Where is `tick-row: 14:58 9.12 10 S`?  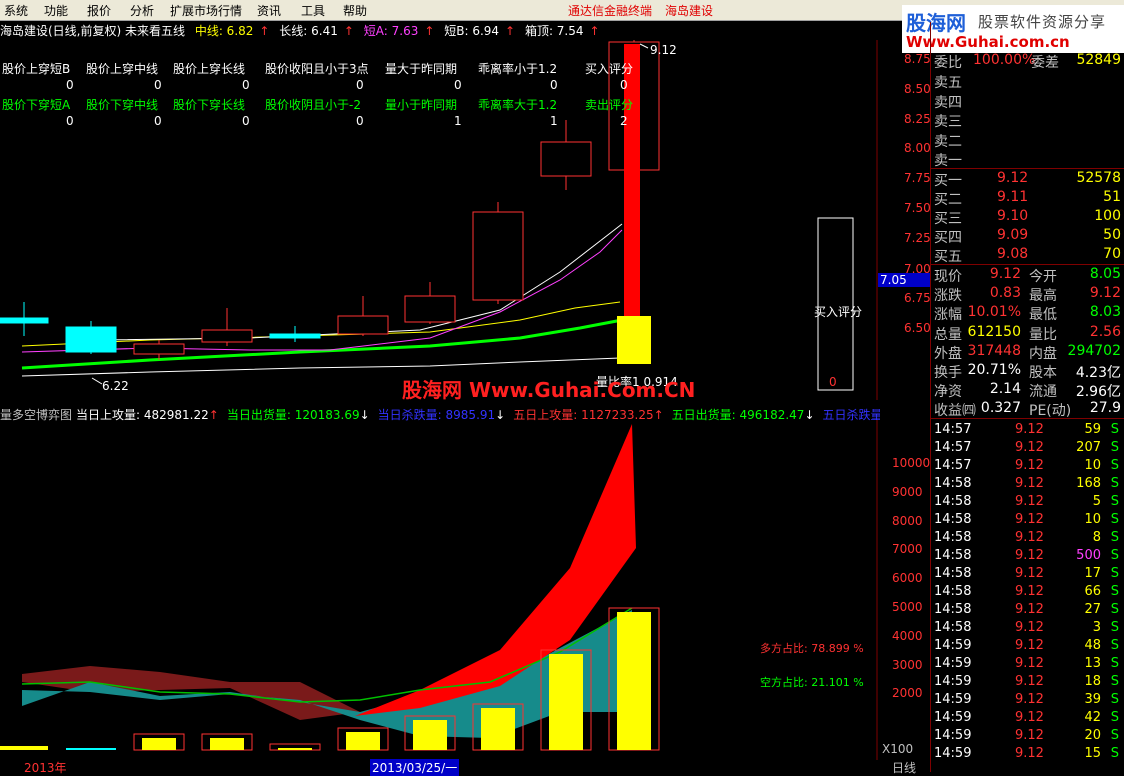 tick-row: 14:58 9.12 10 S is located at coordinates (1027, 521).